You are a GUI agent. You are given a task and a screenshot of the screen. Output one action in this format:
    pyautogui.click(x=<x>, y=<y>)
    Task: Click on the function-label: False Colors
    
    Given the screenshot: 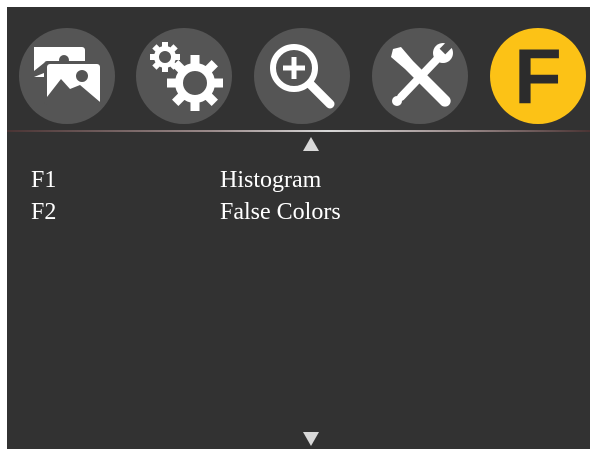 What is the action you would take?
    pyautogui.click(x=280, y=212)
    